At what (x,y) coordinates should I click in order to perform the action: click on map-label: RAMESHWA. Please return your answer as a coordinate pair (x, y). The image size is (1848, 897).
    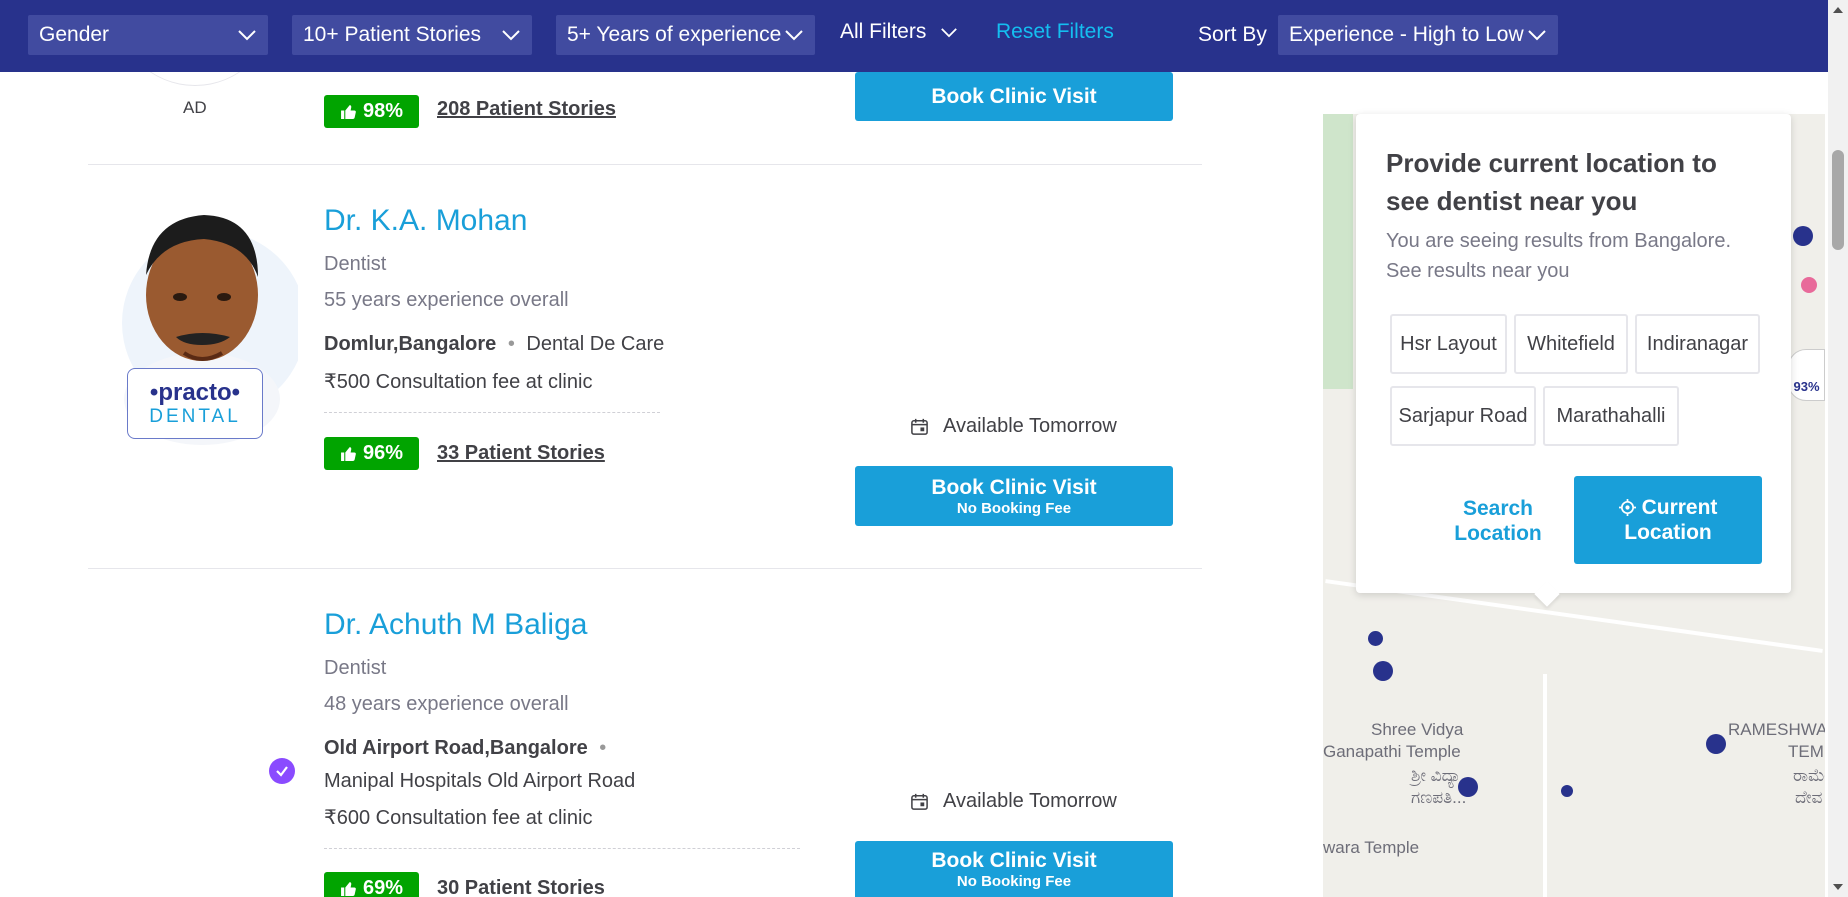
    Looking at the image, I should click on (1776, 729).